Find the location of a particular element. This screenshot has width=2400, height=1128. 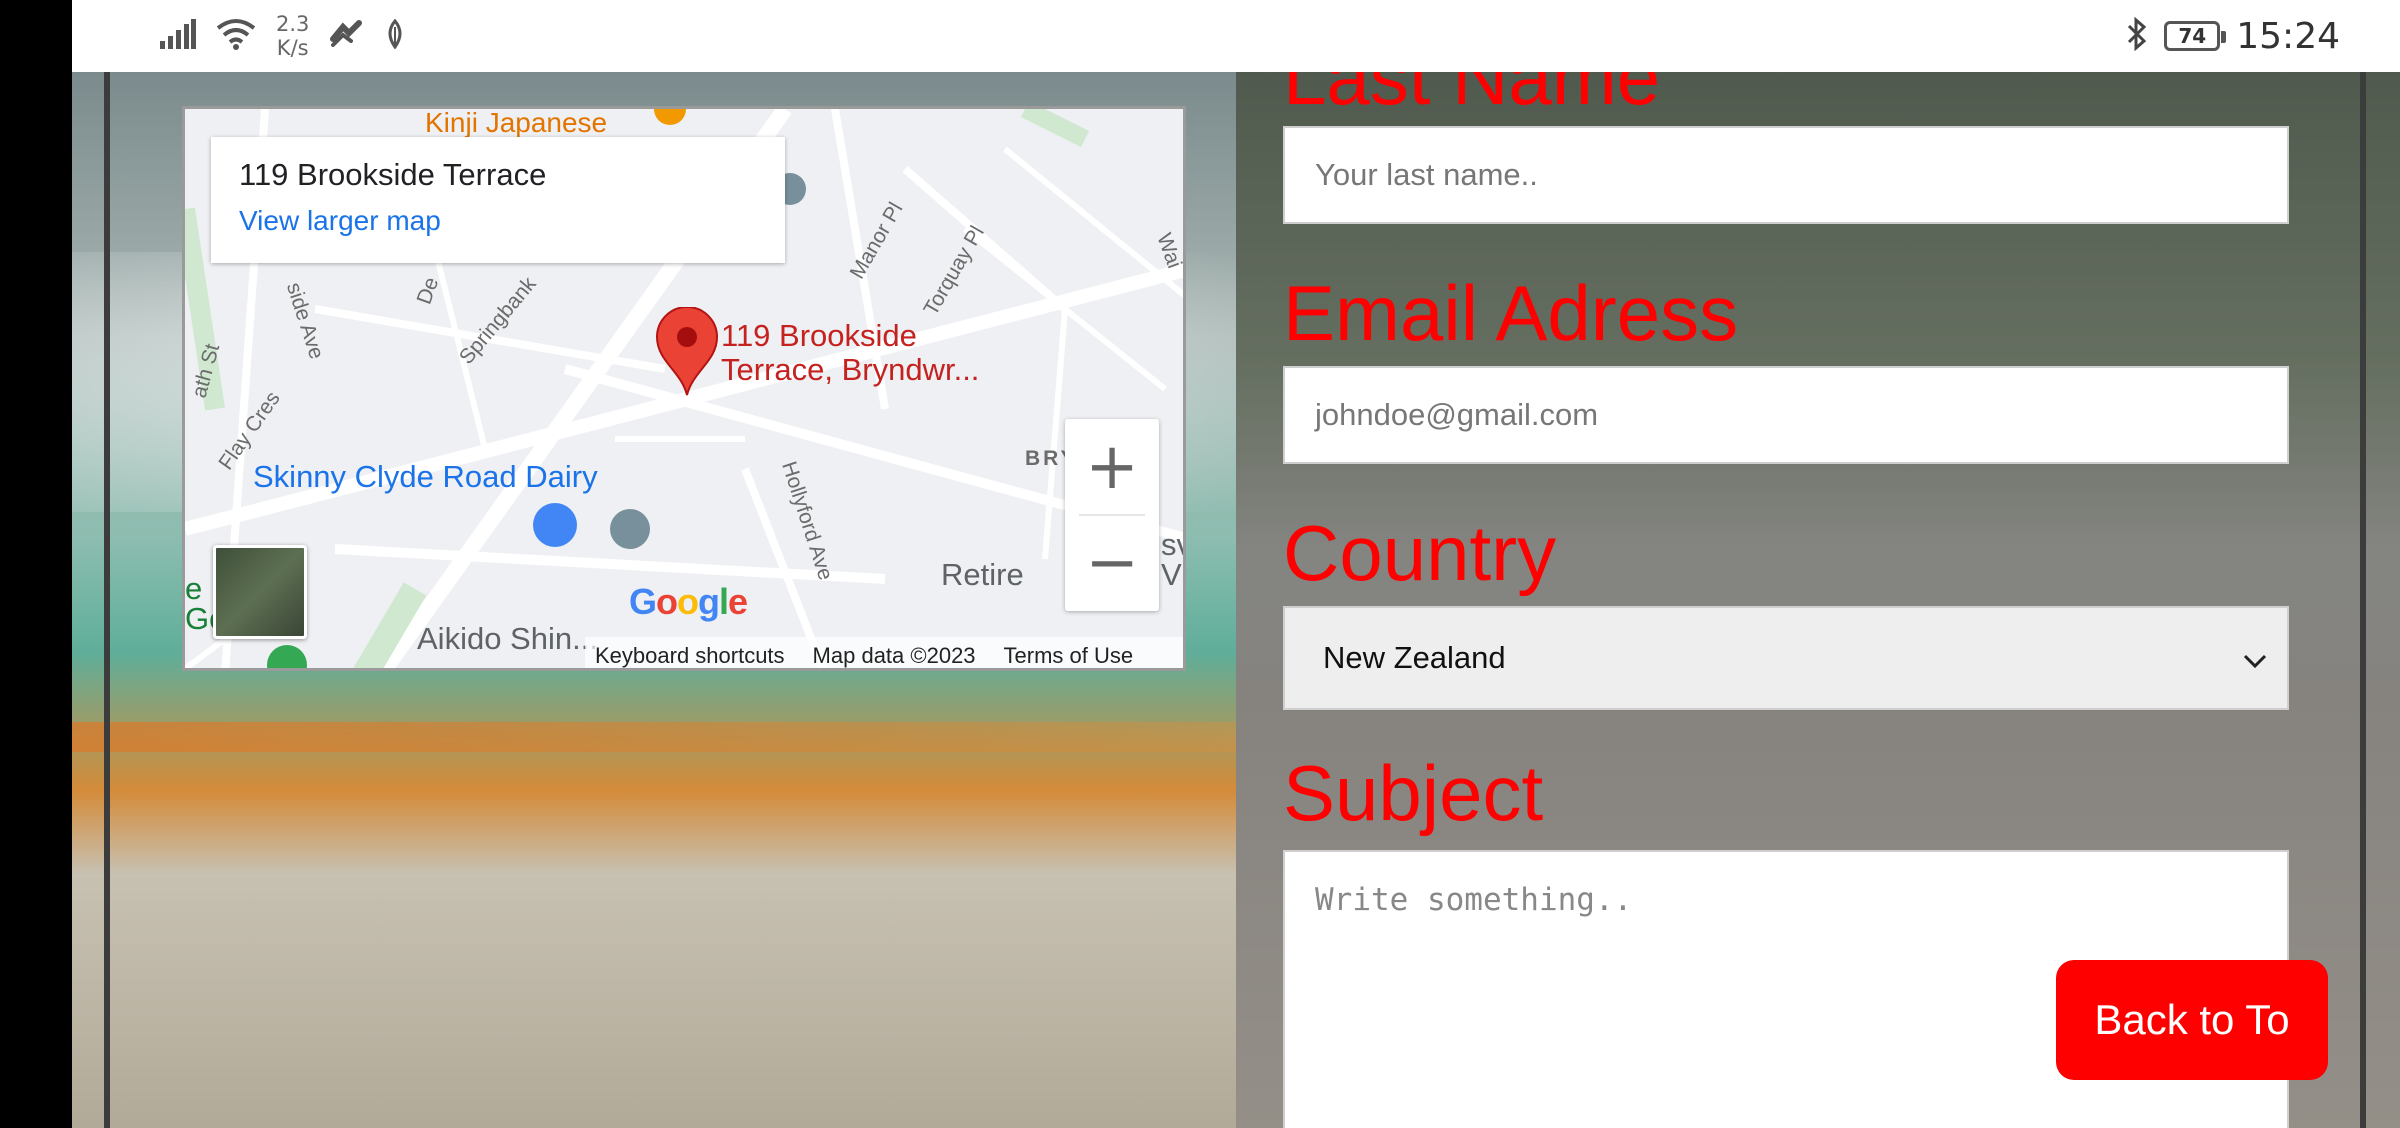

network-speed: 2.3 K/s is located at coordinates (292, 36).